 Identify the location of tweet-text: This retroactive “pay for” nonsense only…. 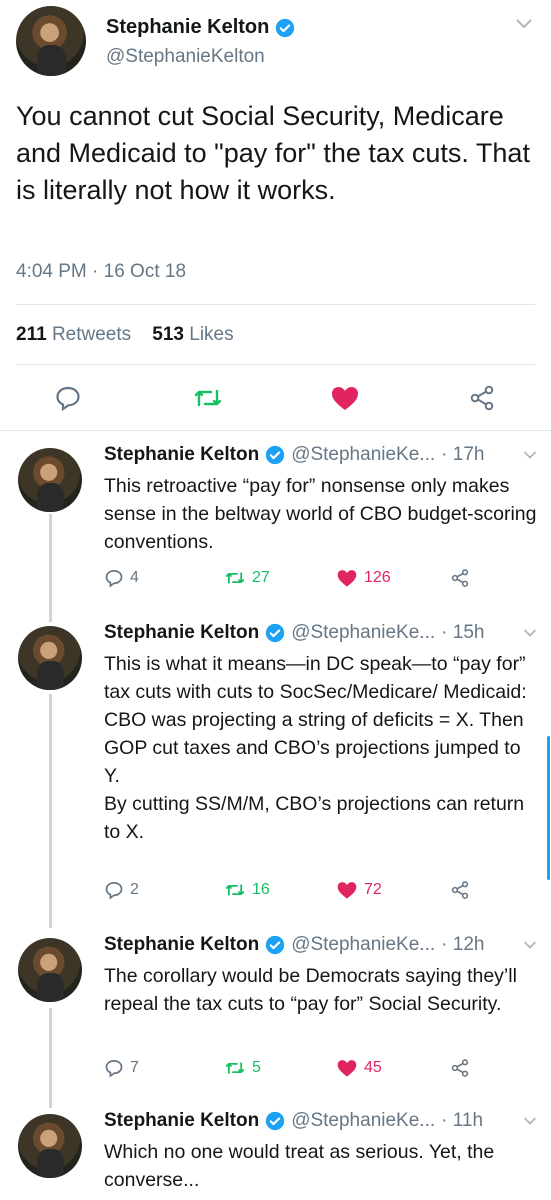
(320, 514).